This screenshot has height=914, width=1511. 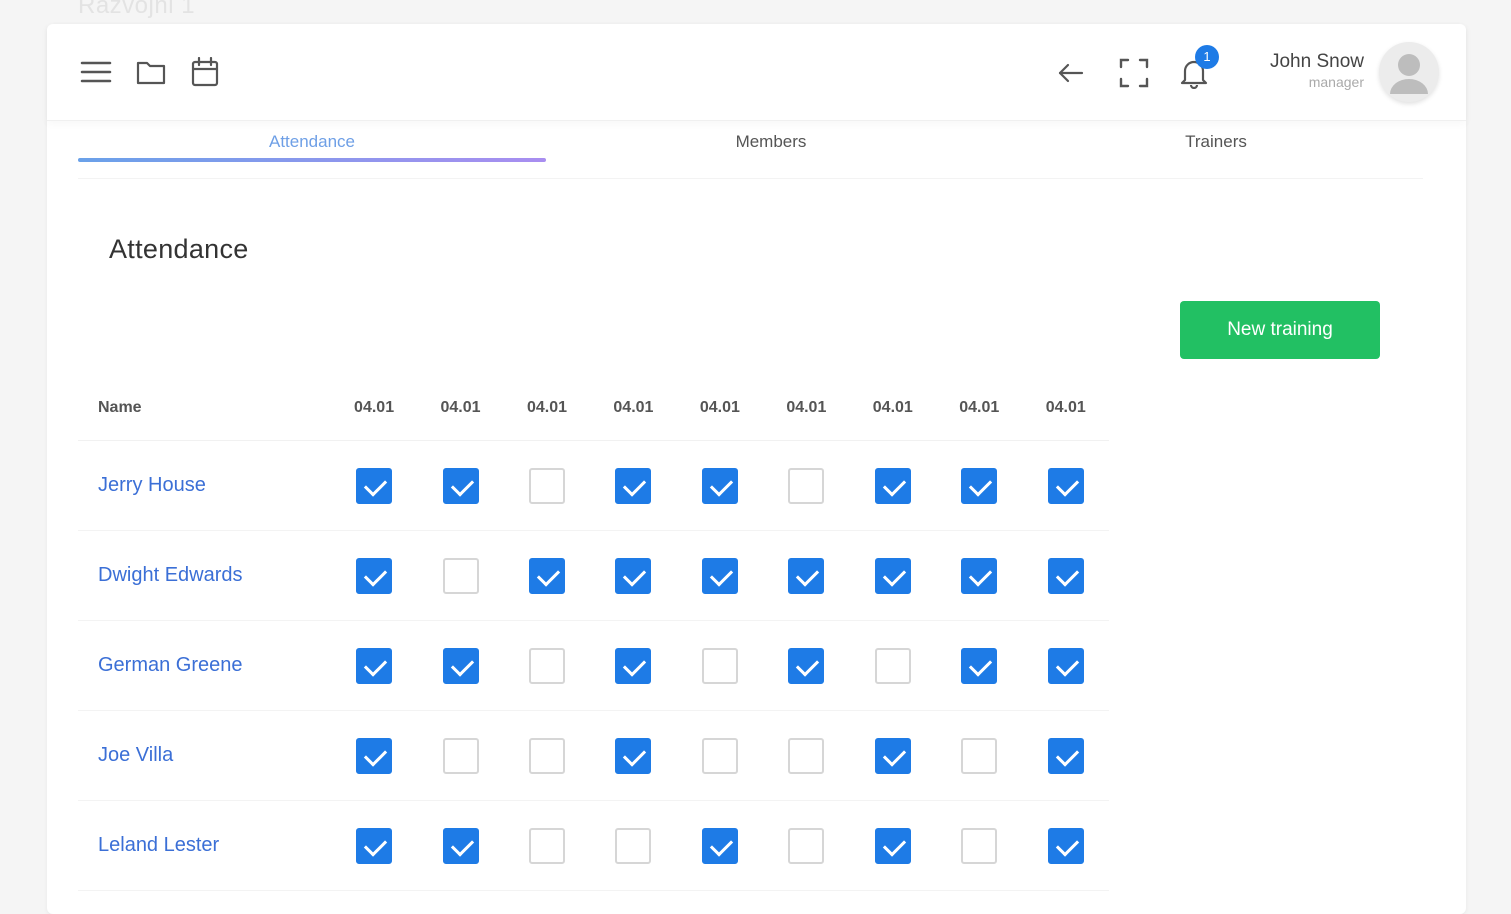 I want to click on member-name-link: Leland Lester, so click(x=204, y=845).